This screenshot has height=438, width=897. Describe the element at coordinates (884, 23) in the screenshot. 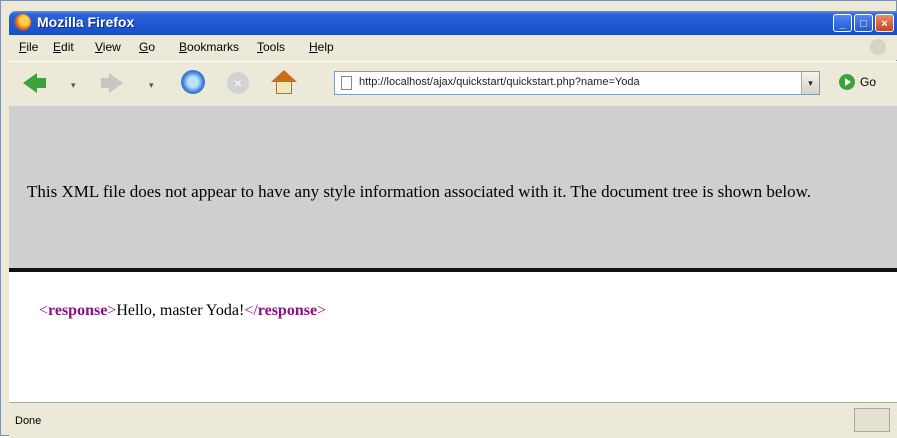

I see `close-button: ×` at that location.